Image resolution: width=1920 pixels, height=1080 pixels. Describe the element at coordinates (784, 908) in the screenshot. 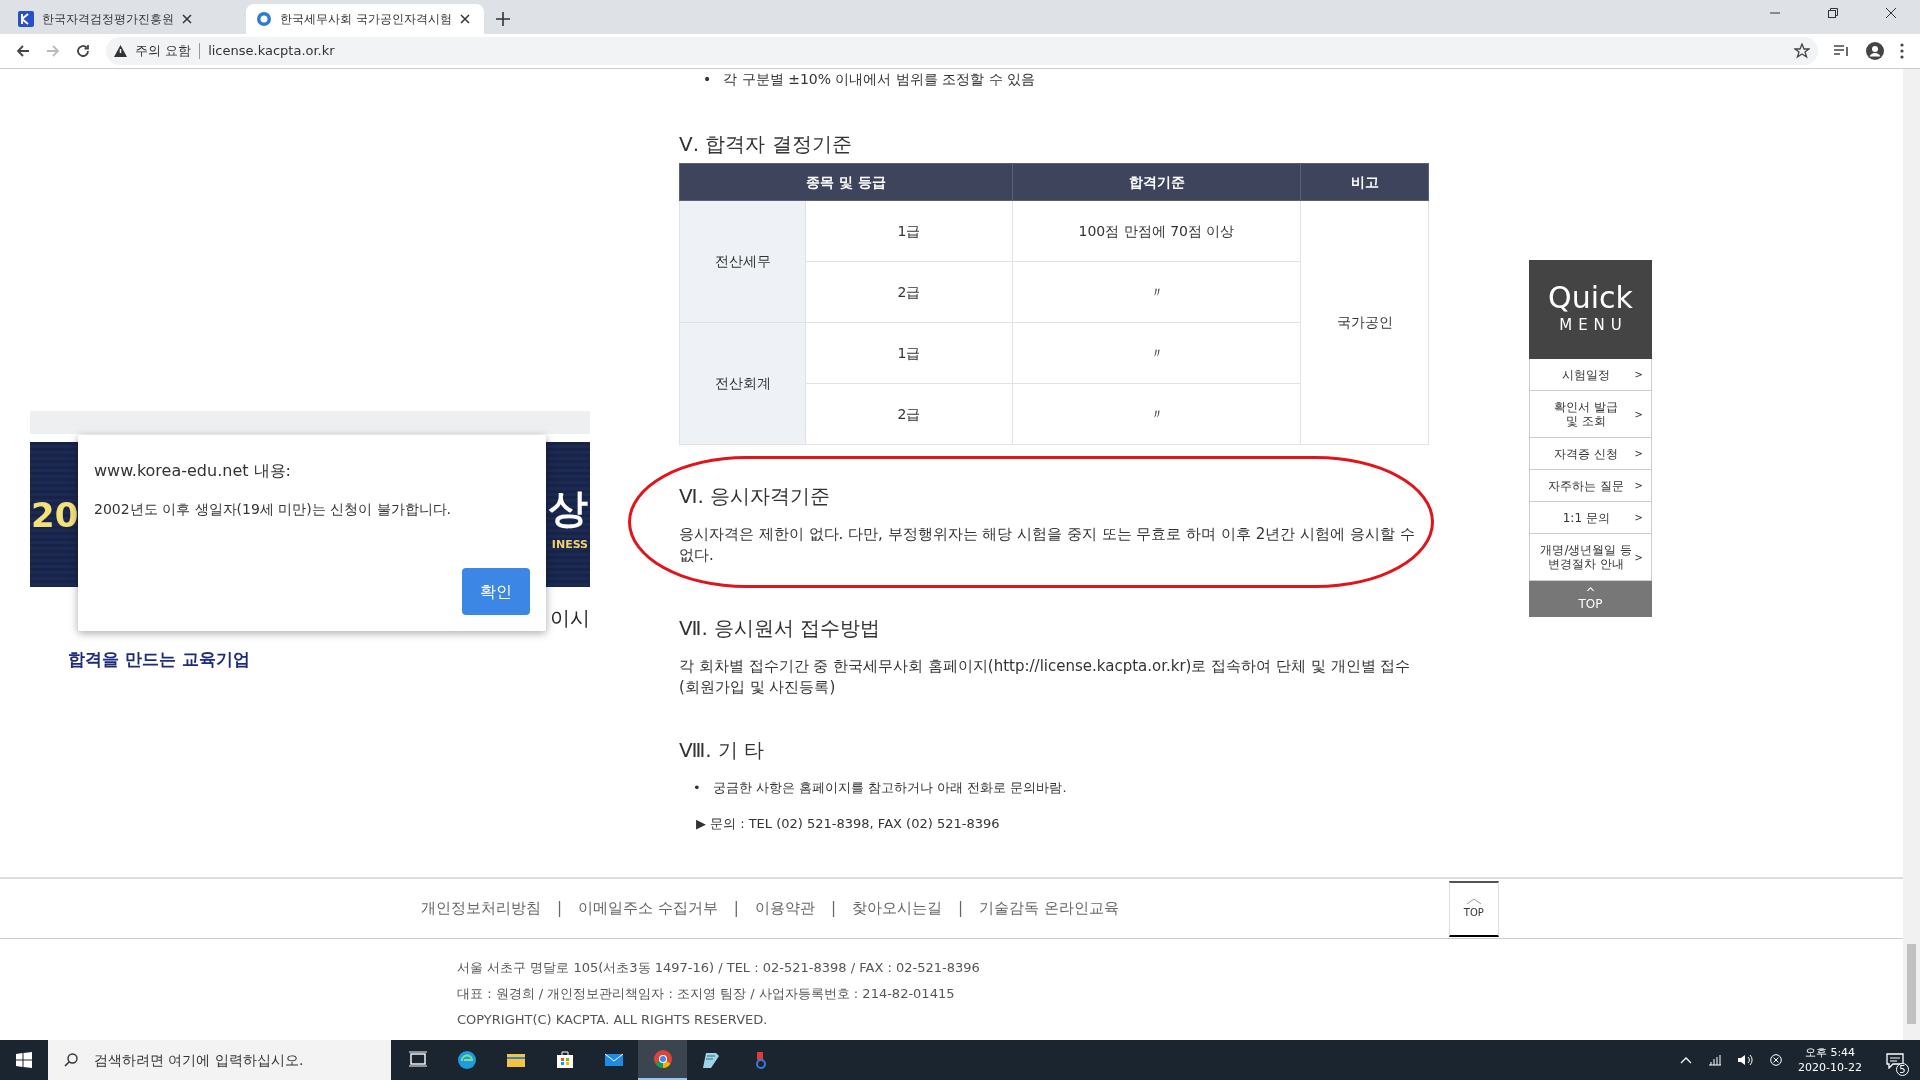

I see `footer-link: 이용약관` at that location.